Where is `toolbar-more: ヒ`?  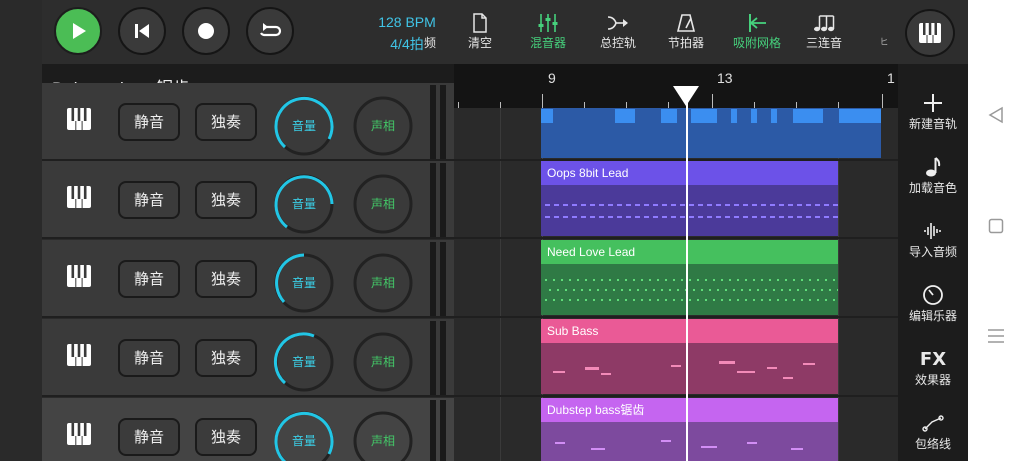
toolbar-more: ヒ is located at coordinates (884, 34).